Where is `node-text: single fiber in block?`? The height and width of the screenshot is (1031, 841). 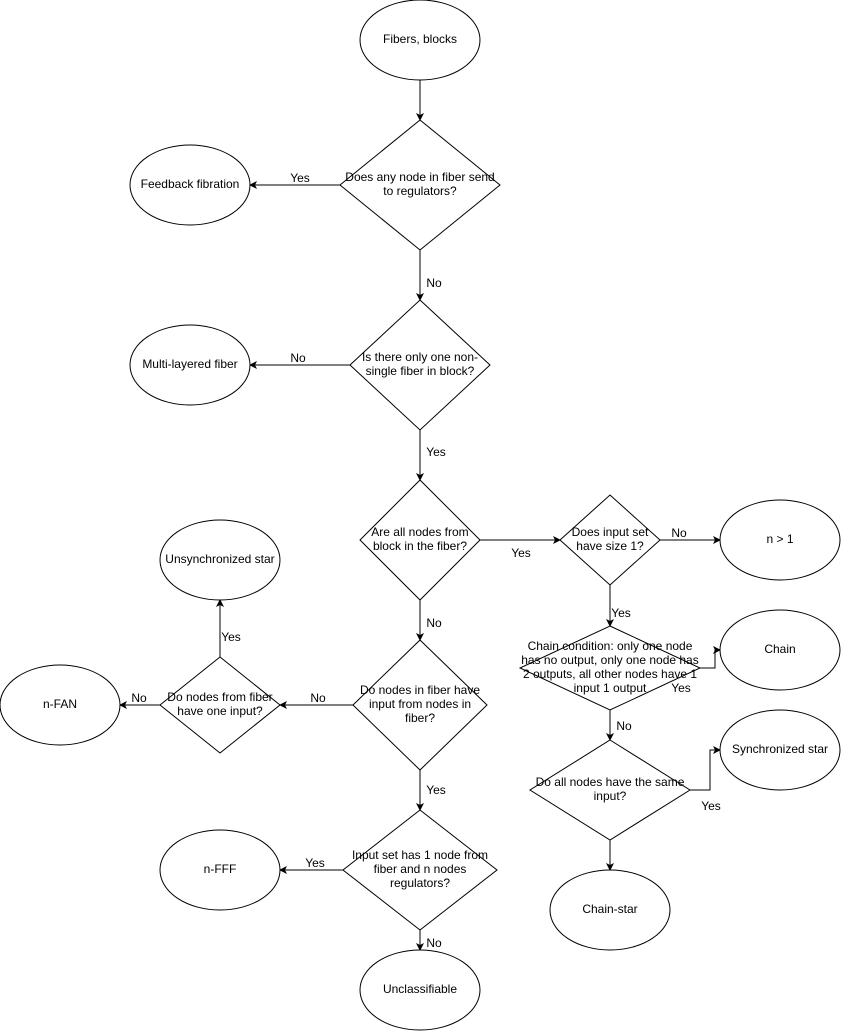
node-text: single fiber in block? is located at coordinates (420, 371).